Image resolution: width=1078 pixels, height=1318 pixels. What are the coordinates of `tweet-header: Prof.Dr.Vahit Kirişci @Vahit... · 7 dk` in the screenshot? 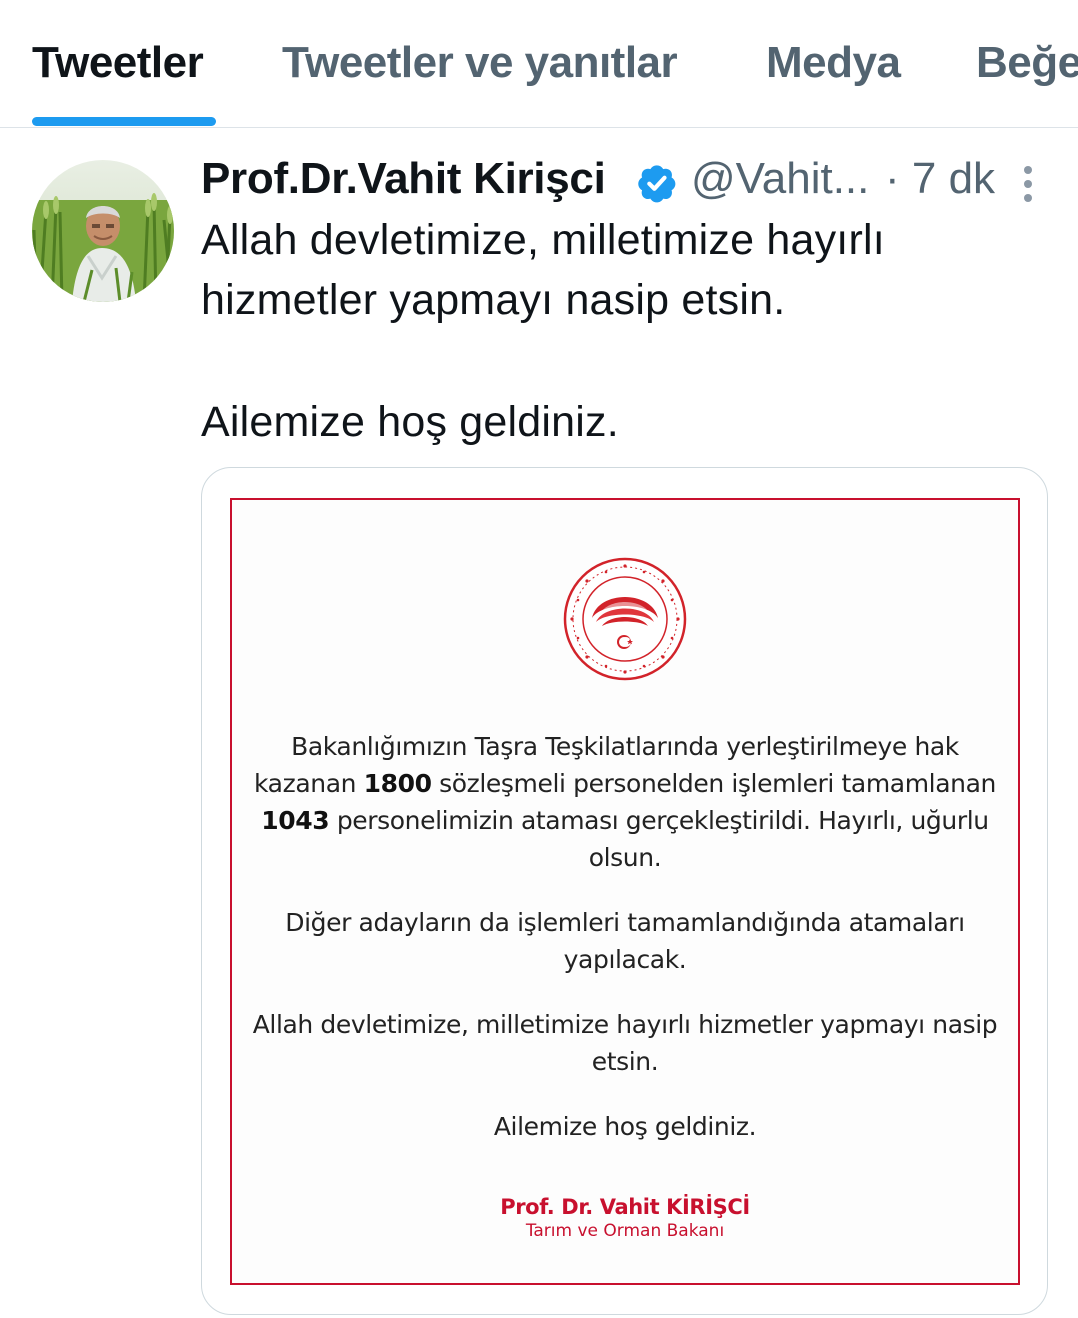 It's located at (621, 182).